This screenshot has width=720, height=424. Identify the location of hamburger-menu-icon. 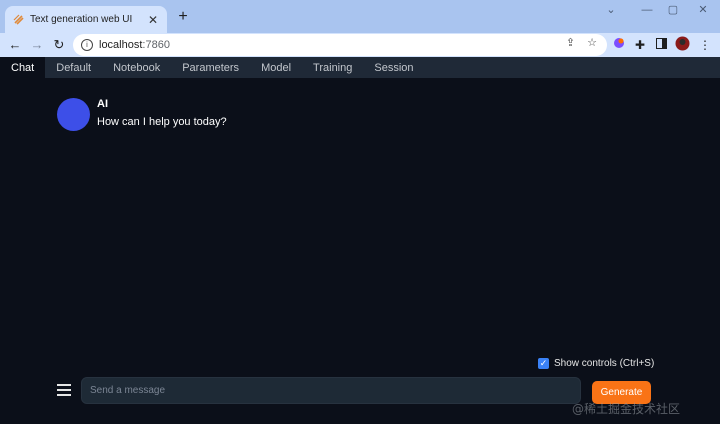
(64, 389).